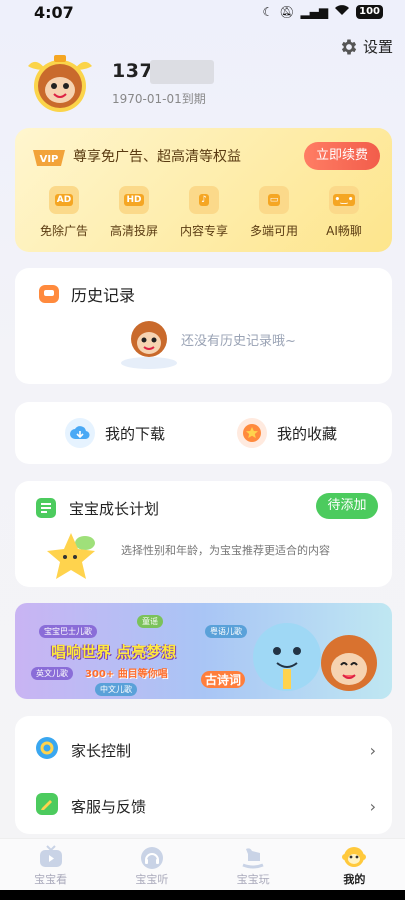 This screenshot has width=405, height=900. What do you see at coordinates (314, 11) in the screenshot?
I see `signal-icon: ▂▄▆` at bounding box center [314, 11].